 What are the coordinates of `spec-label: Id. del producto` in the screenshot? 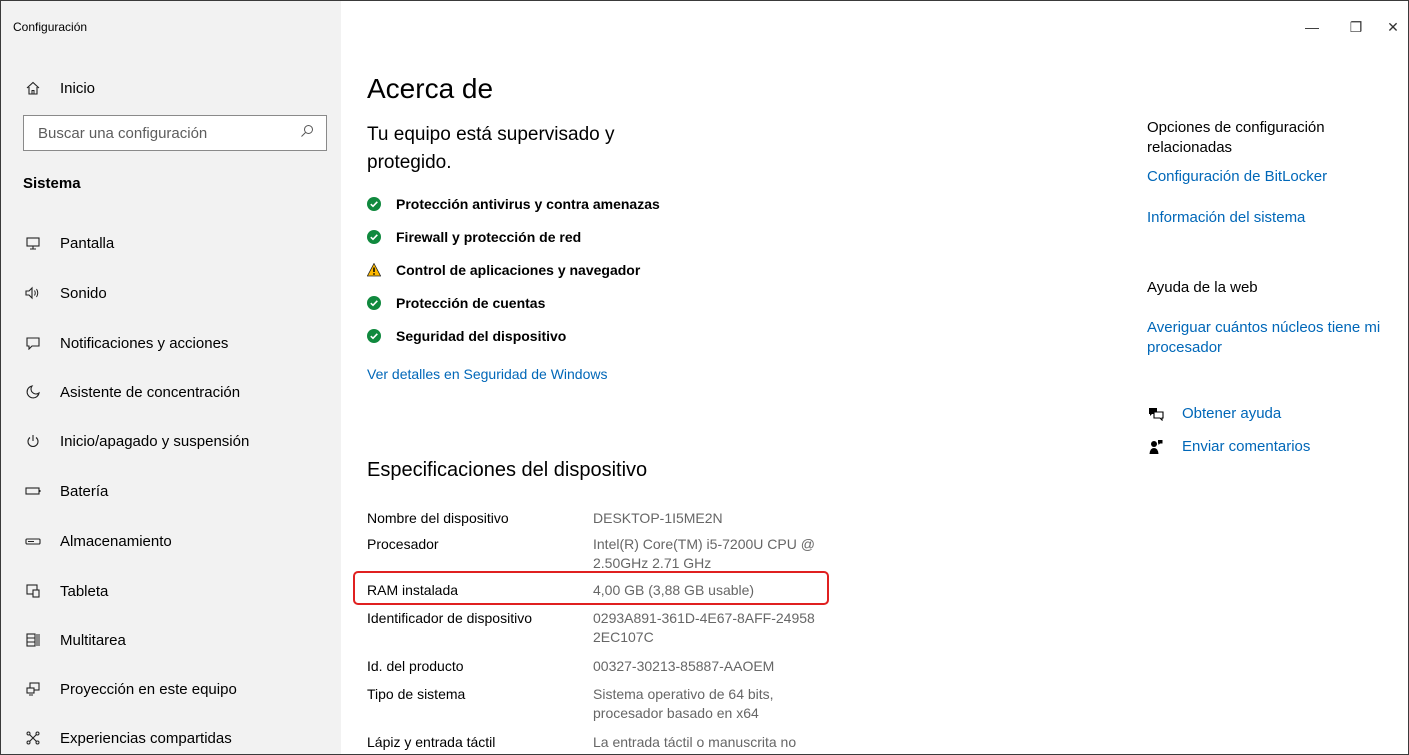 It's located at (415, 666).